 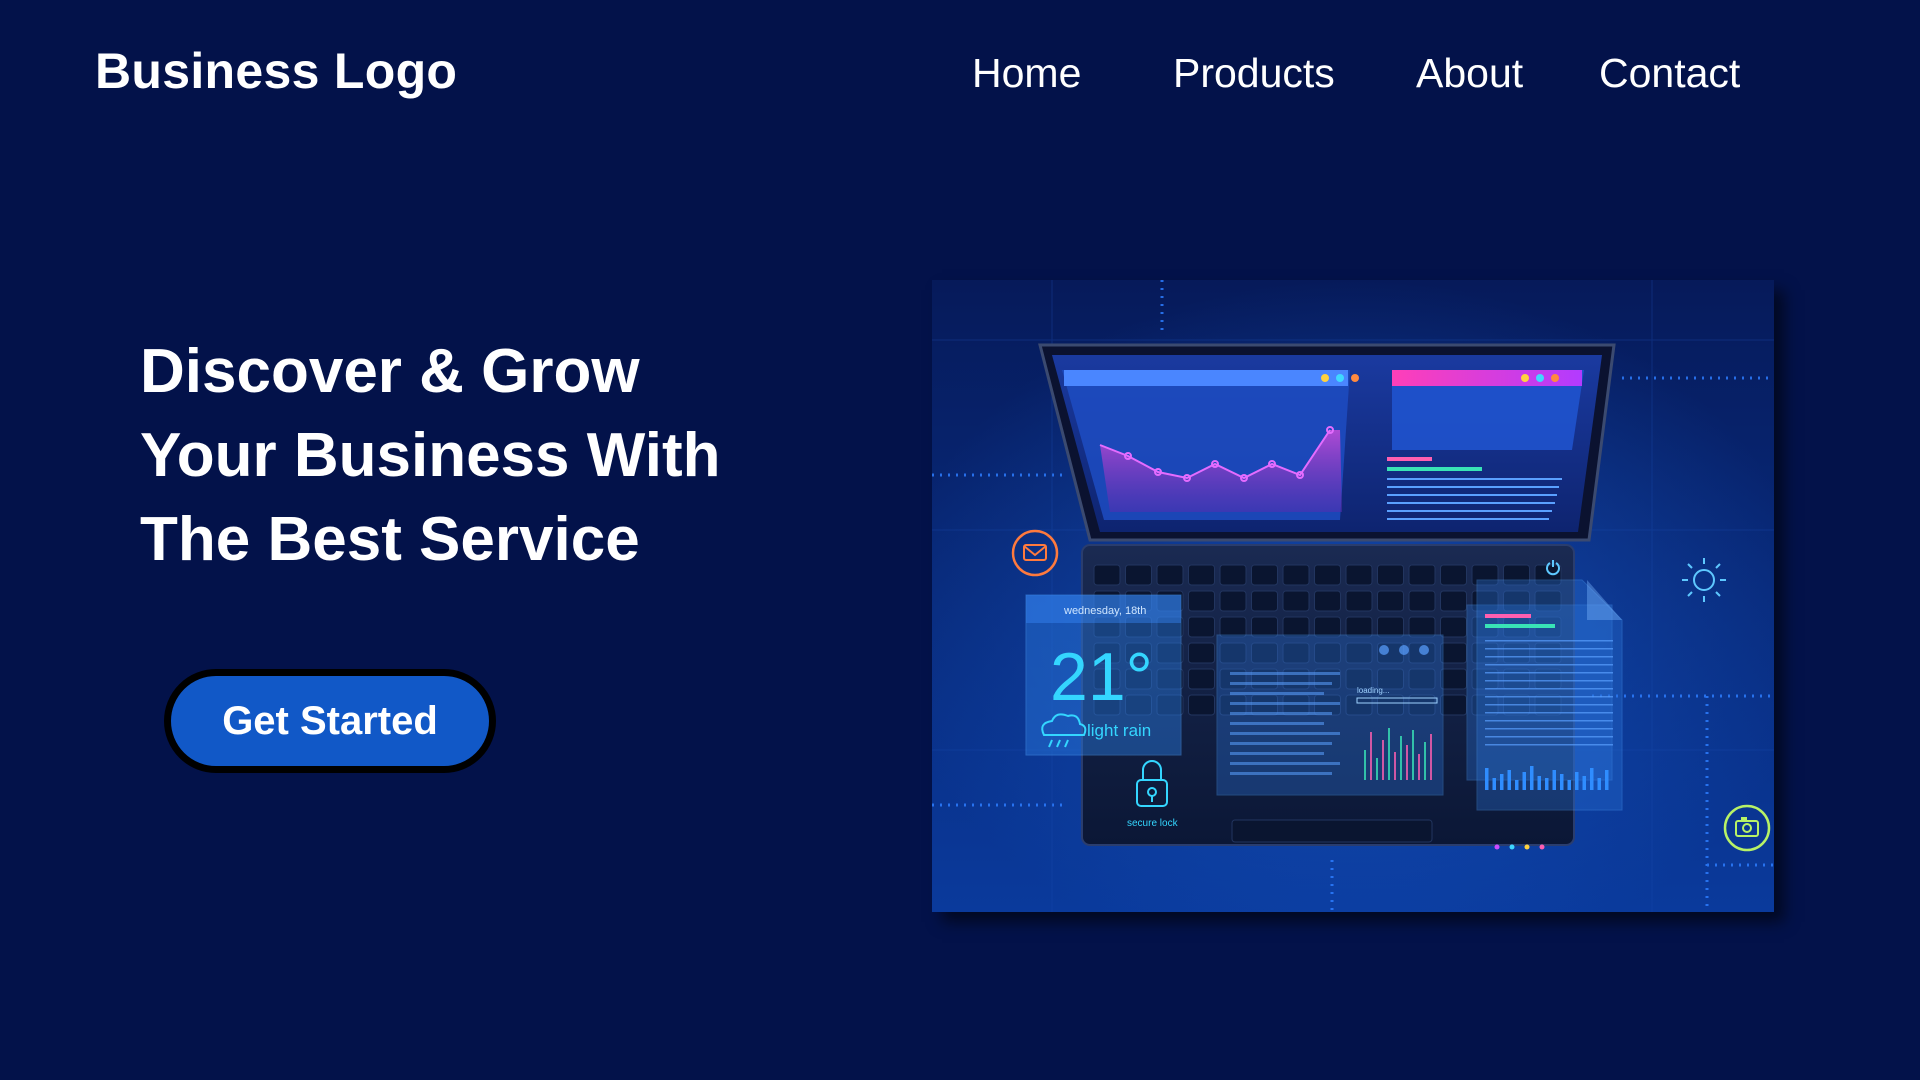 I want to click on laptop-icon, so click(x=1327, y=442).